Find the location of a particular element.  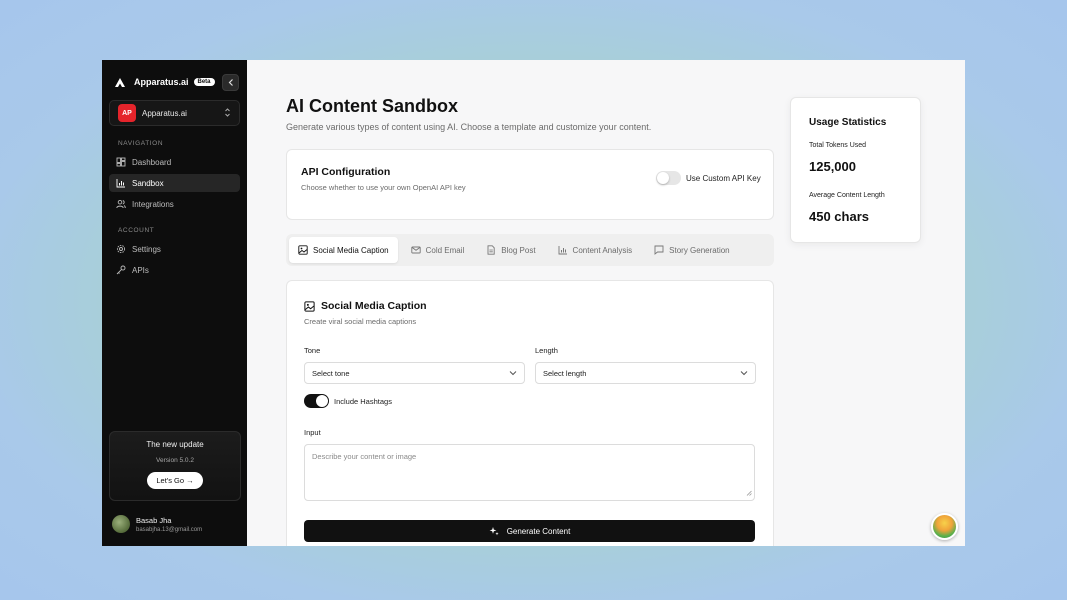

beta-badge: Beta is located at coordinates (204, 82).